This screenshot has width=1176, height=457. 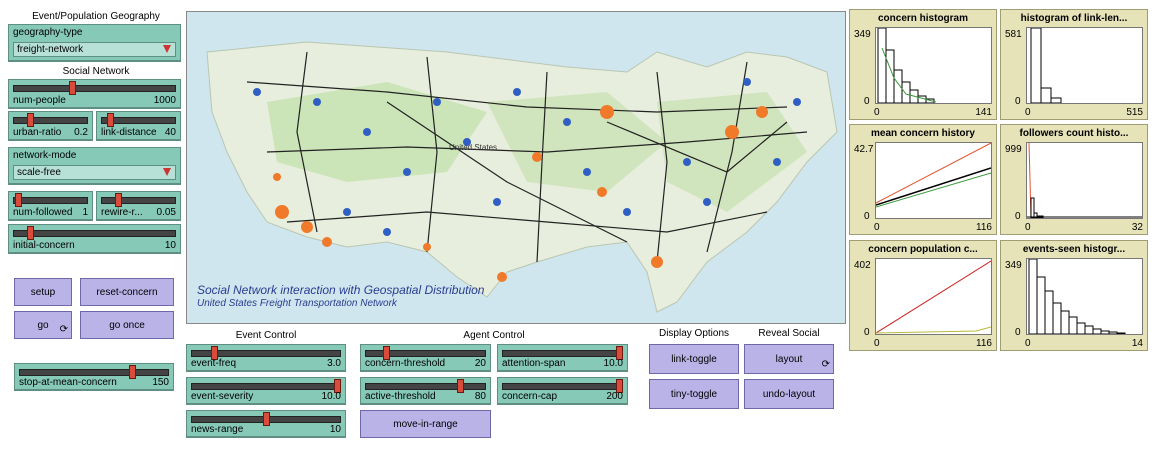 What do you see at coordinates (923, 295) in the screenshot?
I see `concern-population-plot: concern population c... 402 0 0 116` at bounding box center [923, 295].